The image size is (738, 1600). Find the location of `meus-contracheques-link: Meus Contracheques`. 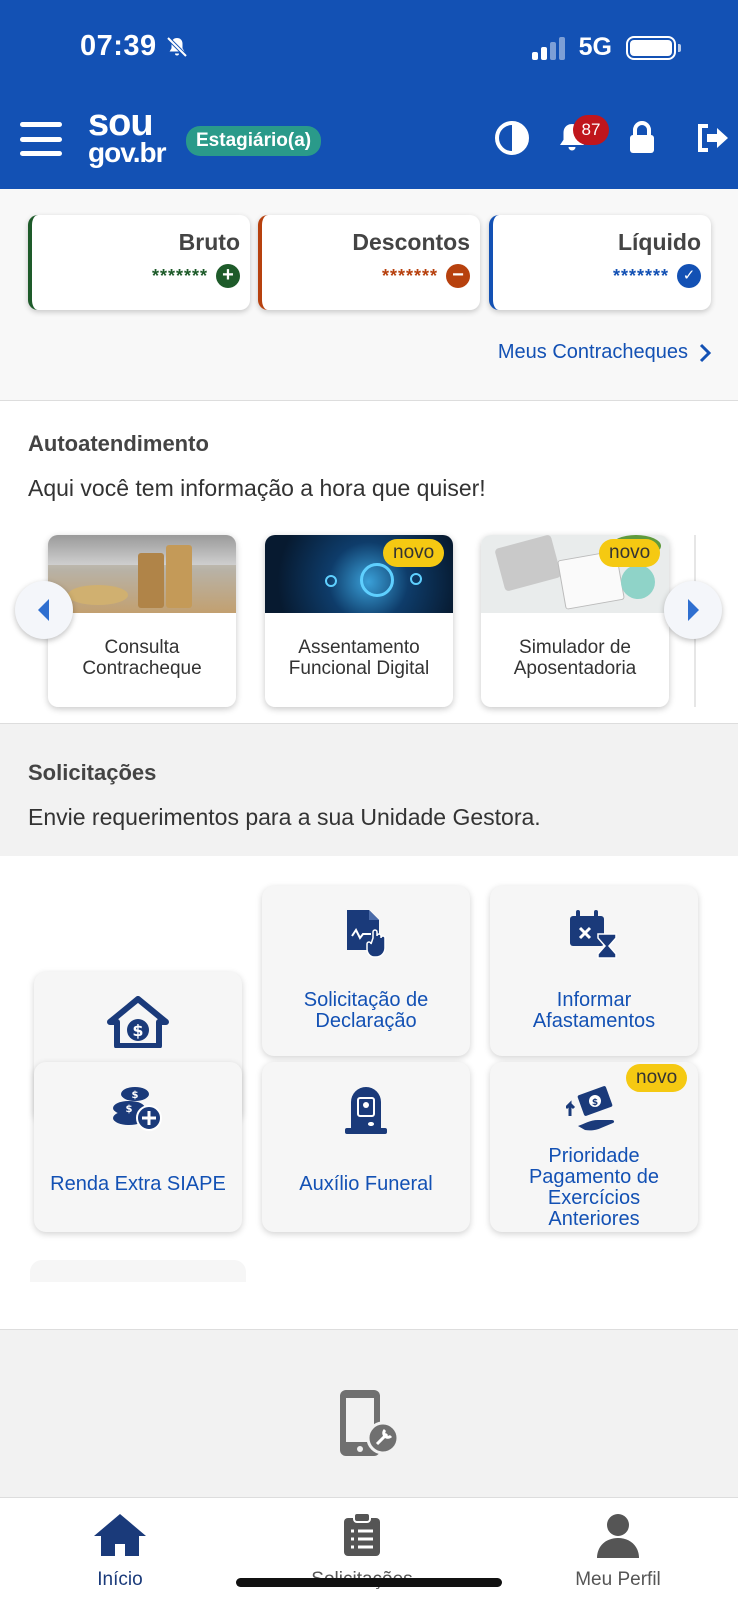

meus-contracheques-link: Meus Contracheques is located at coordinates (605, 352).